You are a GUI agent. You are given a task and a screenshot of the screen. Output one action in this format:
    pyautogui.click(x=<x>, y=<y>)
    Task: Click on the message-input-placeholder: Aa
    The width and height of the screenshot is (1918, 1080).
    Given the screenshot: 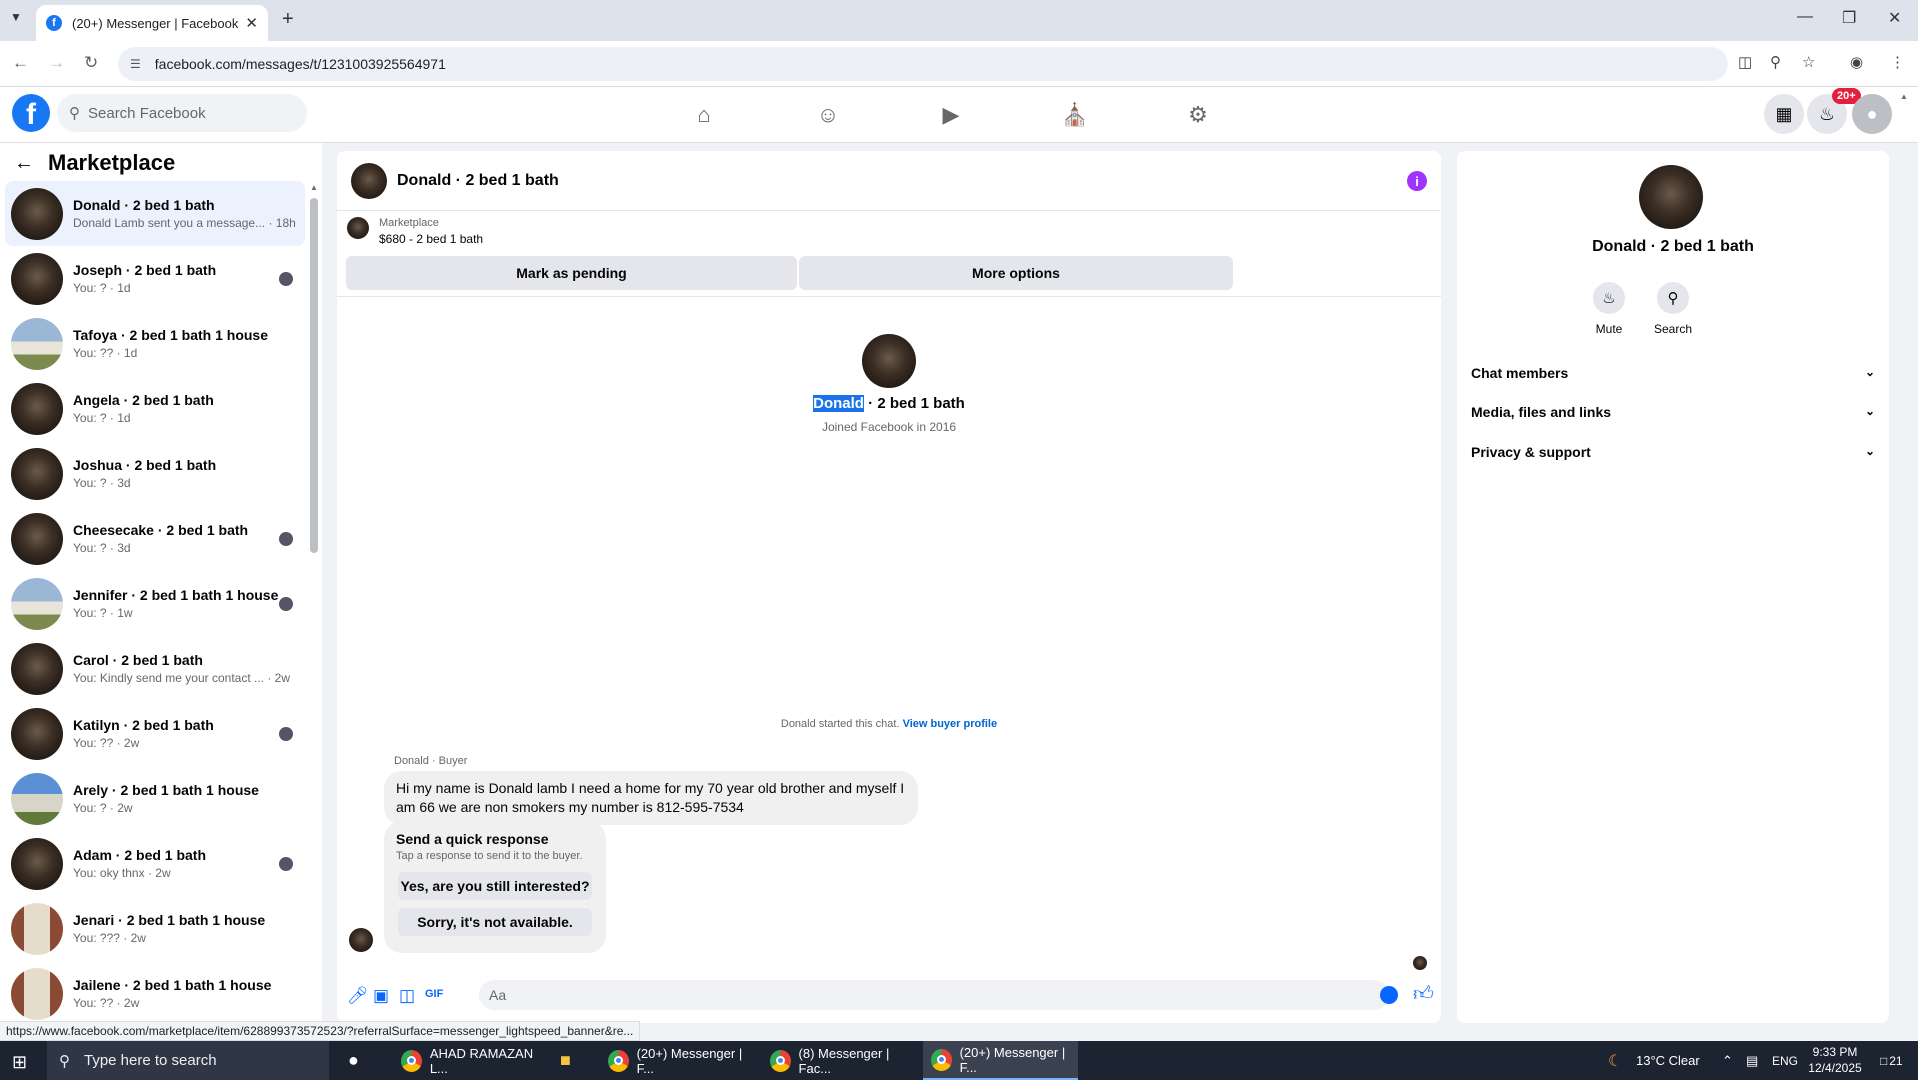 What is the action you would take?
    pyautogui.click(x=498, y=995)
    